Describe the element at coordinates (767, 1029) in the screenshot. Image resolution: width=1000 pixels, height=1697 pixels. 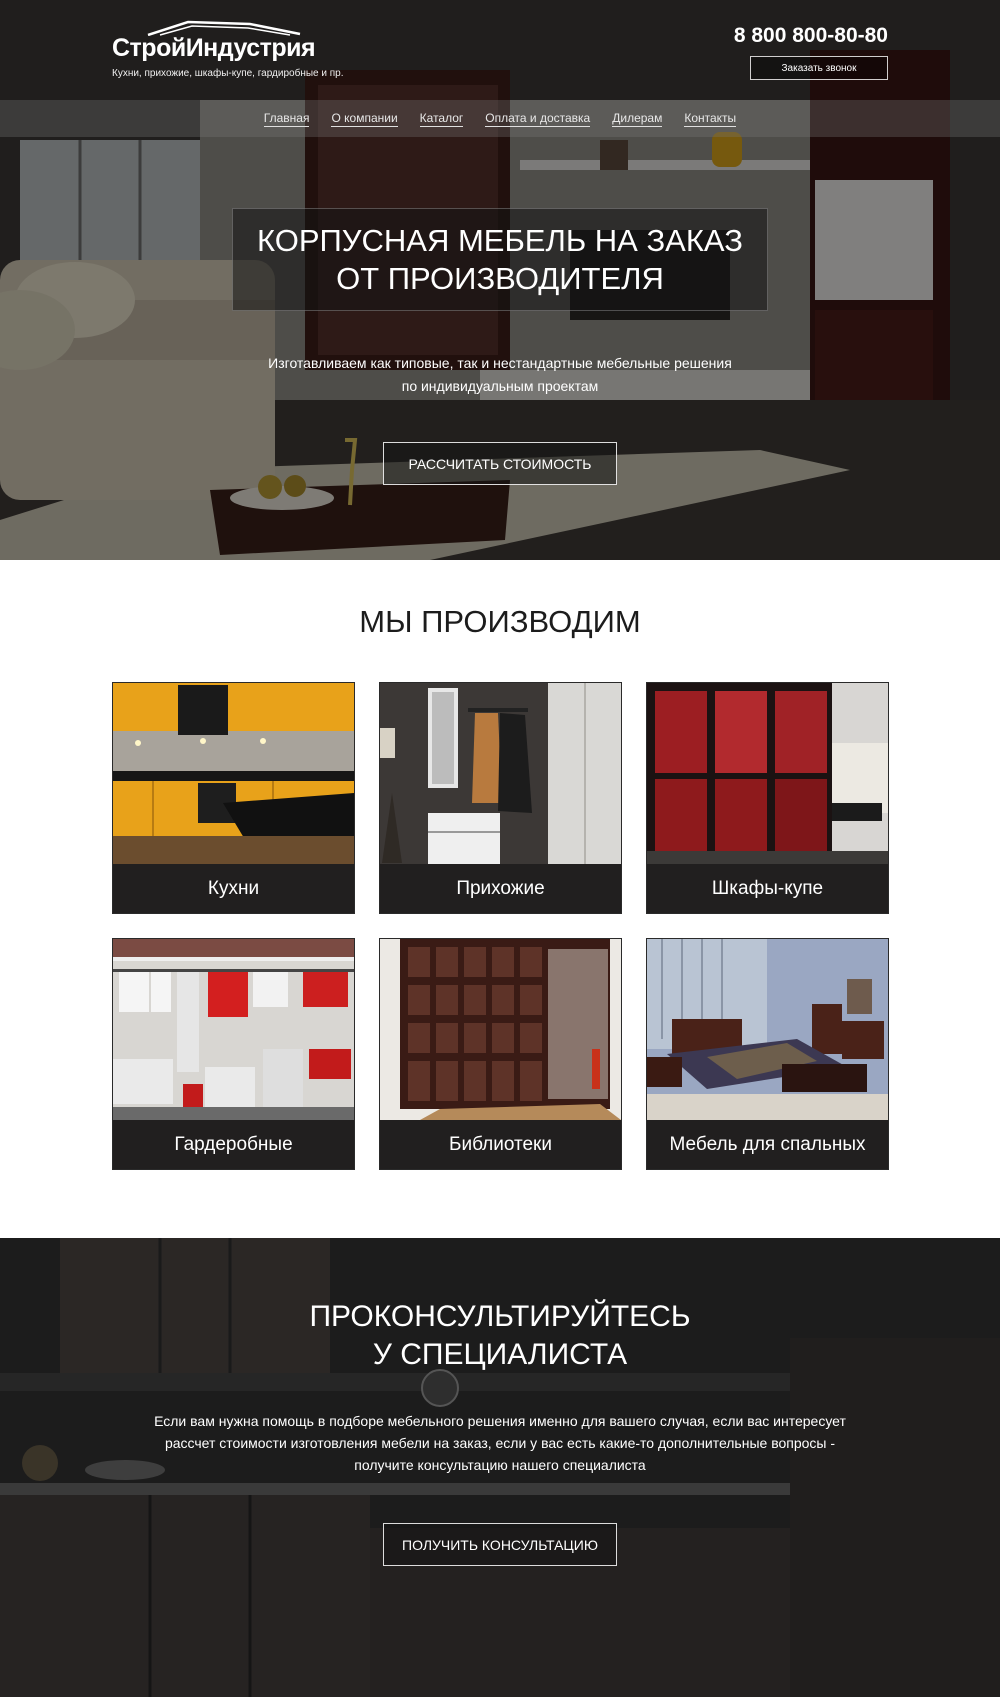
I see `bedroom-photo` at that location.